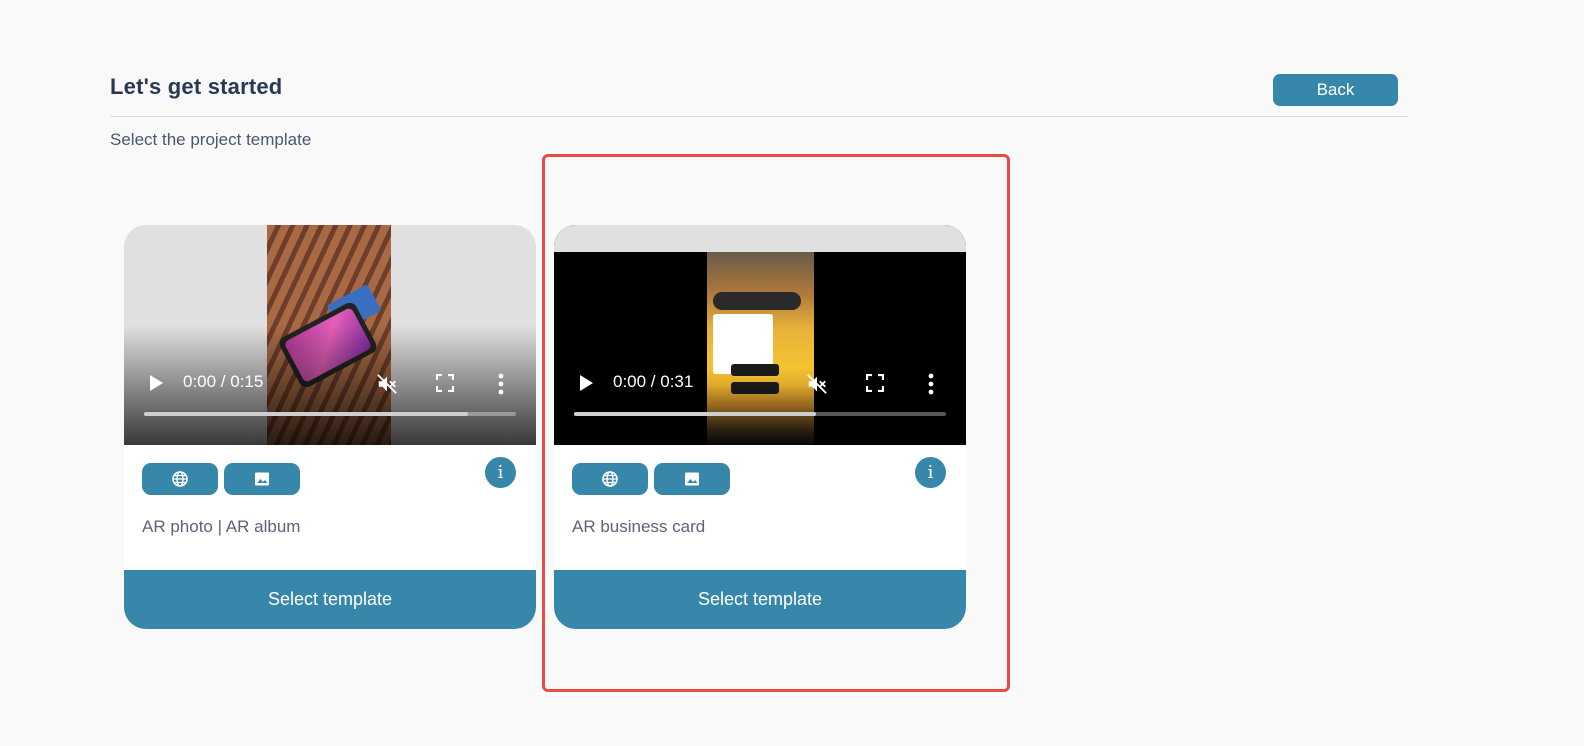 The image size is (1584, 746). I want to click on image-icon, so click(262, 479).